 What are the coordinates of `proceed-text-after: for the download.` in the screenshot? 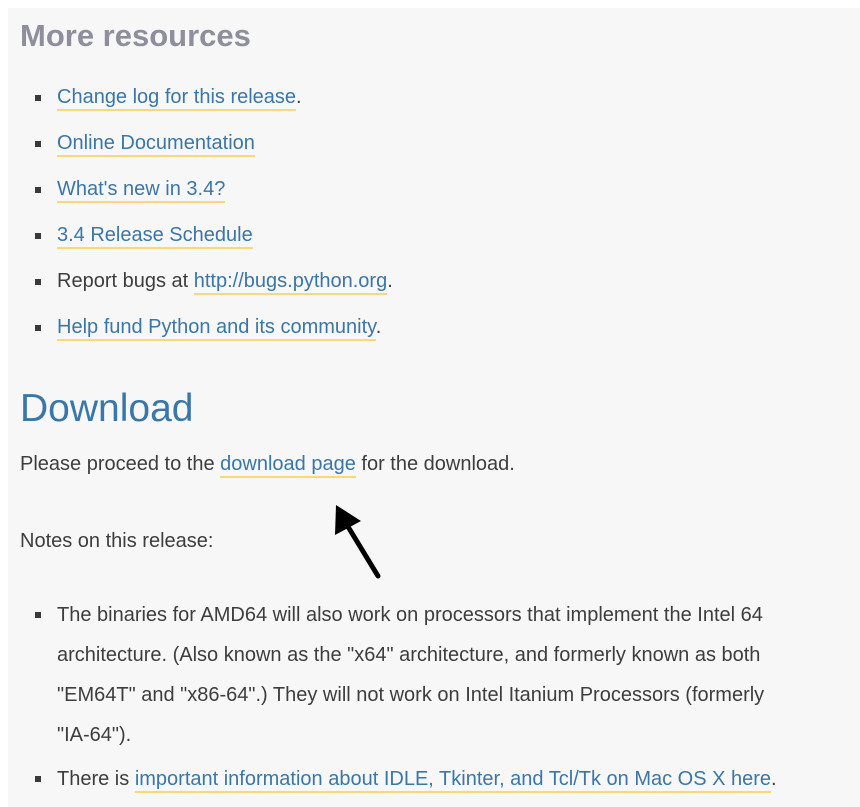 It's located at (435, 464).